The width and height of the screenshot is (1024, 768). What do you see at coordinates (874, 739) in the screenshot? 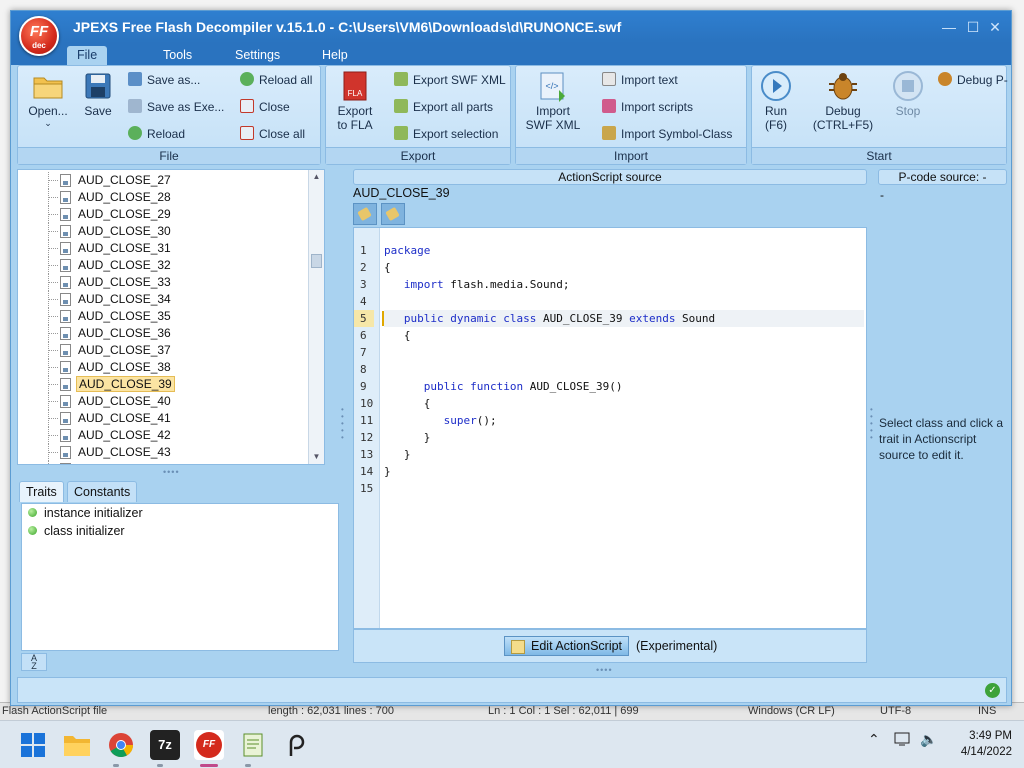
I see `chevron-up-icon: ⌃` at bounding box center [874, 739].